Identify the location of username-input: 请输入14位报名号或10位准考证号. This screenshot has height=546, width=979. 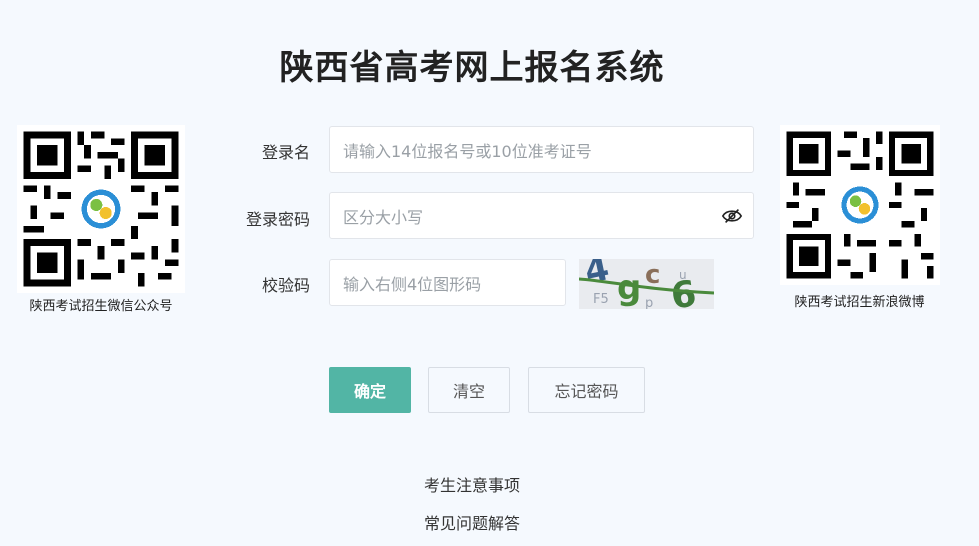
(541, 149).